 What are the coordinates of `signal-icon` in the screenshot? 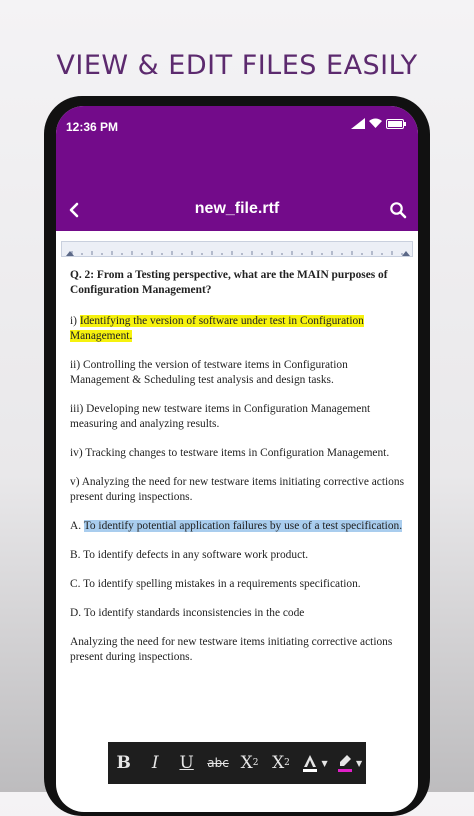 It's located at (358, 123).